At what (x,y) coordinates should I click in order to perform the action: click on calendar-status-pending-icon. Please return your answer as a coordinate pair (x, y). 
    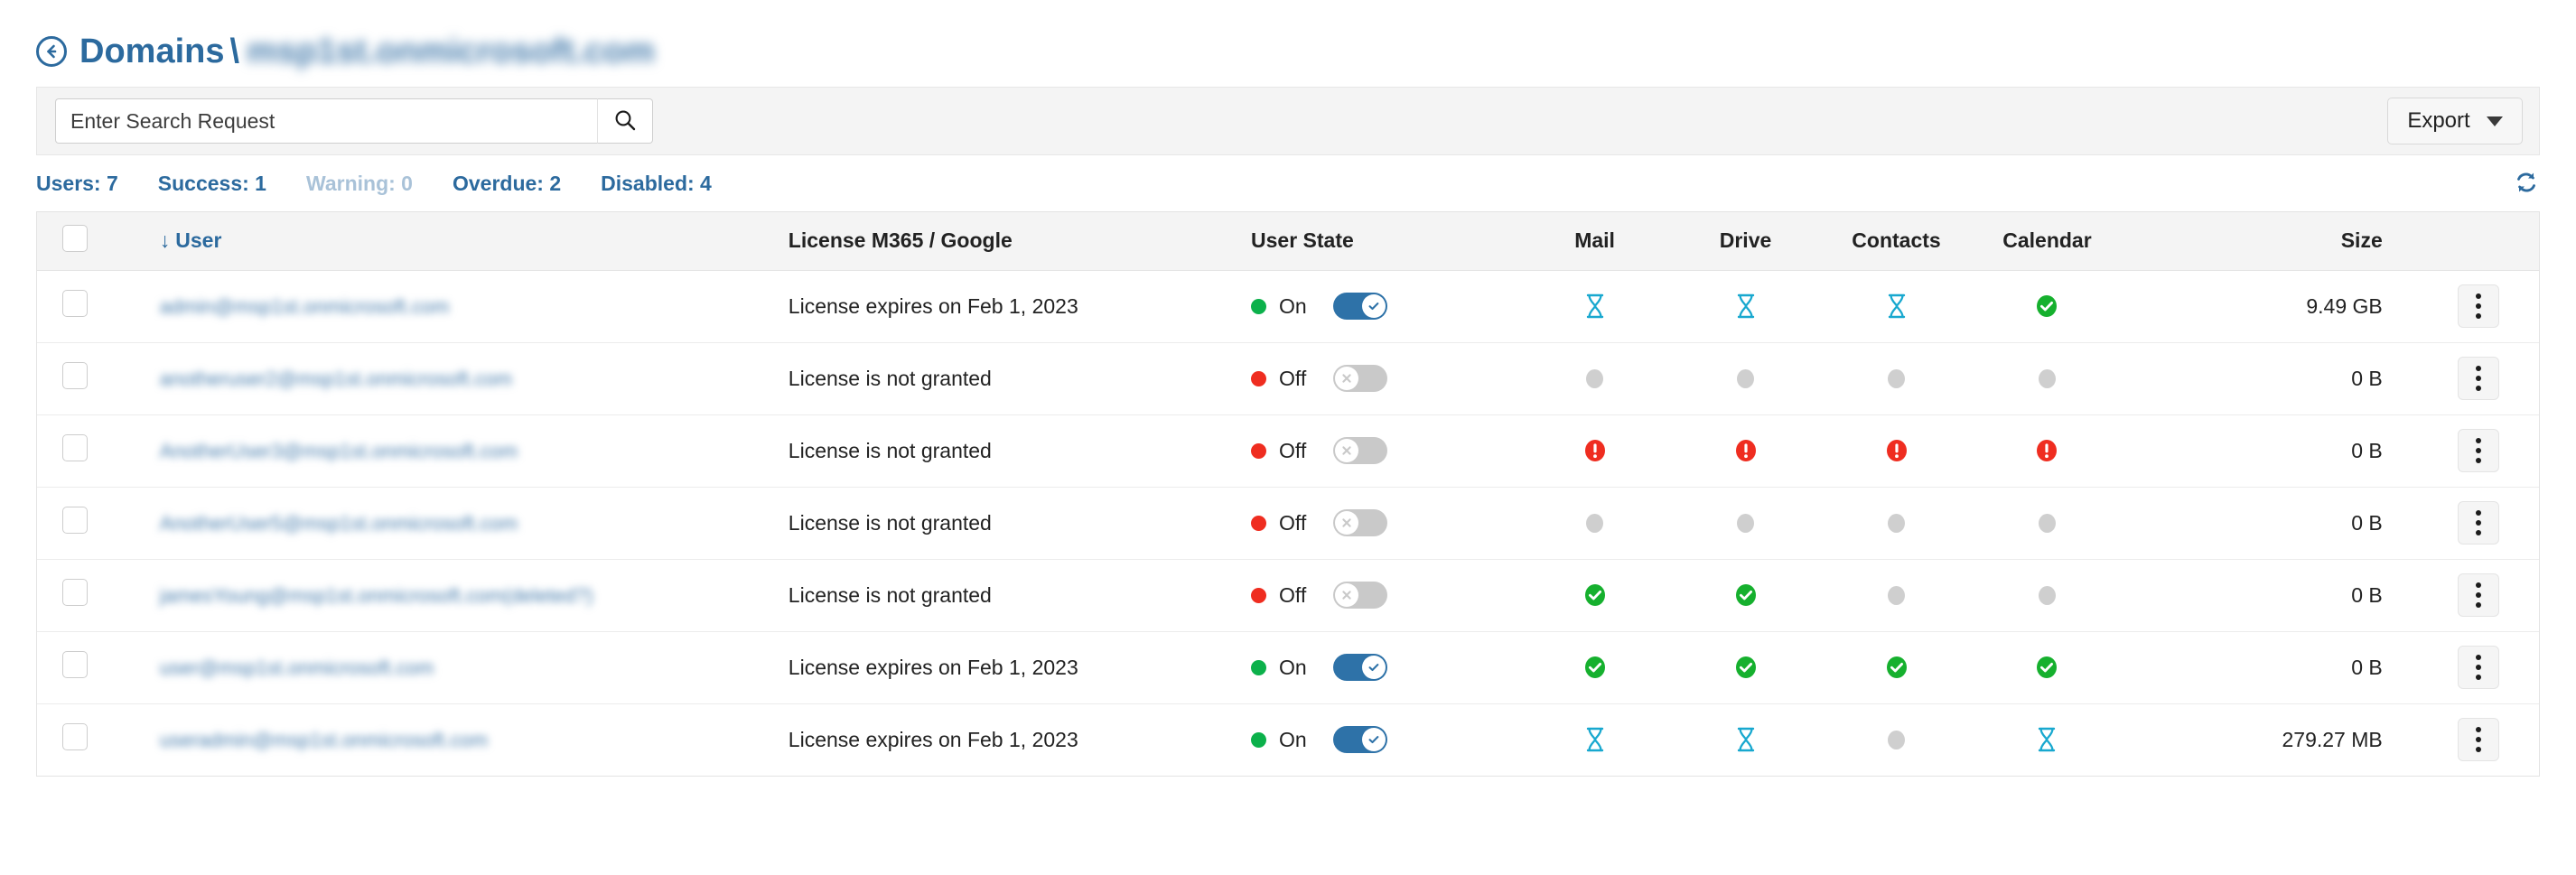
    Looking at the image, I should click on (2047, 739).